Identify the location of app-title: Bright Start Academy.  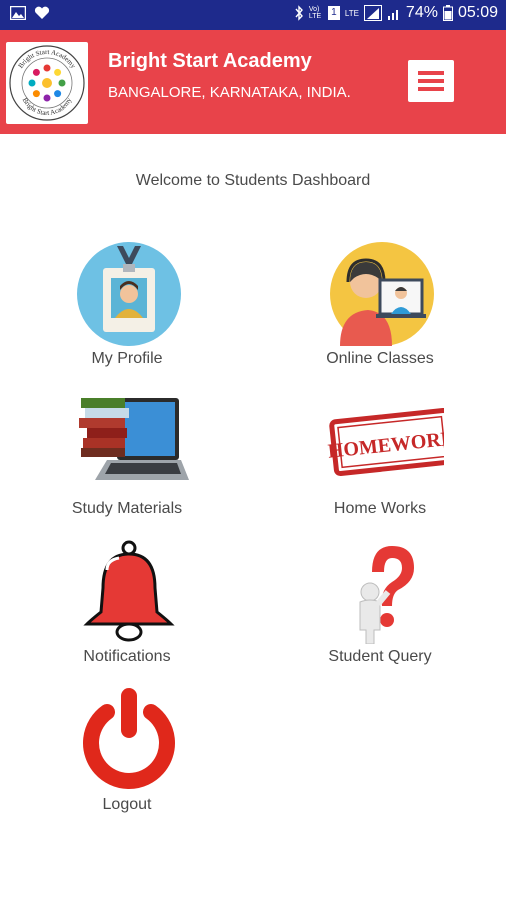
(210, 61).